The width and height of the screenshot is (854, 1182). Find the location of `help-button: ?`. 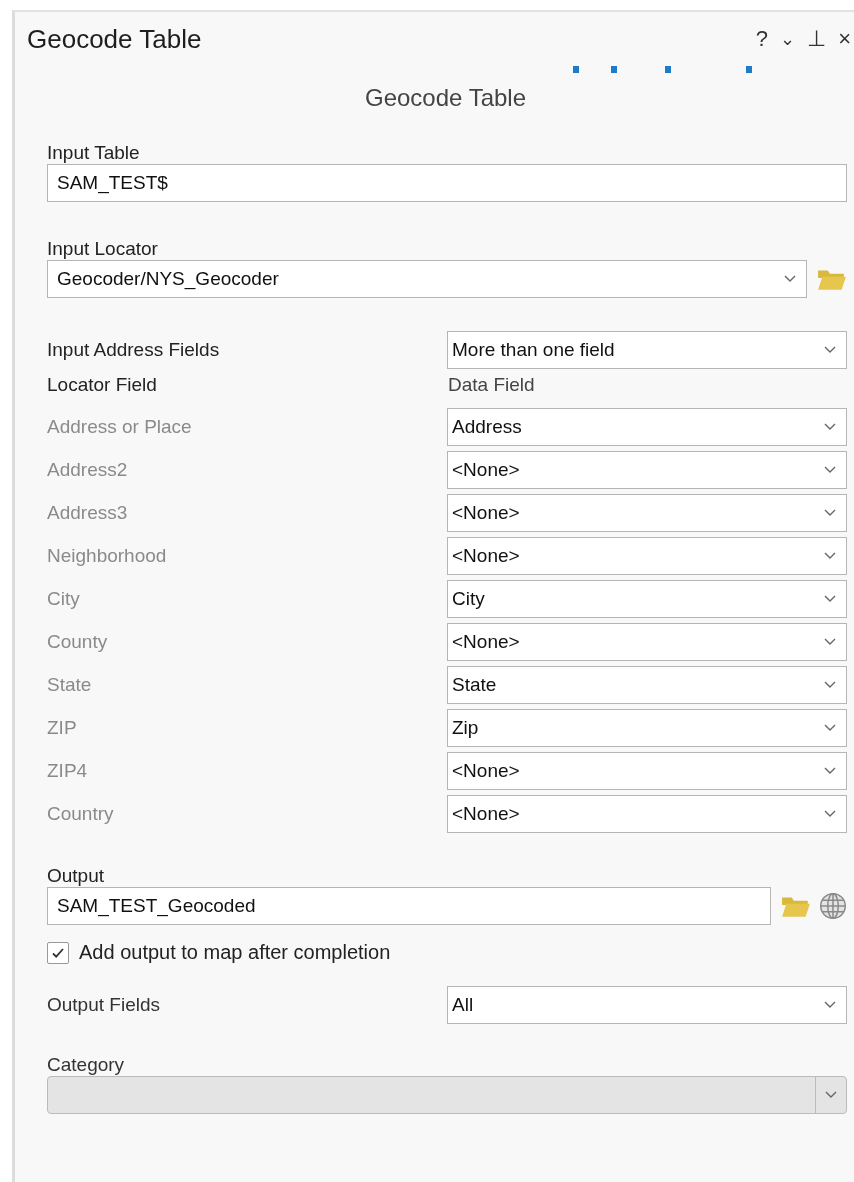

help-button: ? is located at coordinates (761, 39).